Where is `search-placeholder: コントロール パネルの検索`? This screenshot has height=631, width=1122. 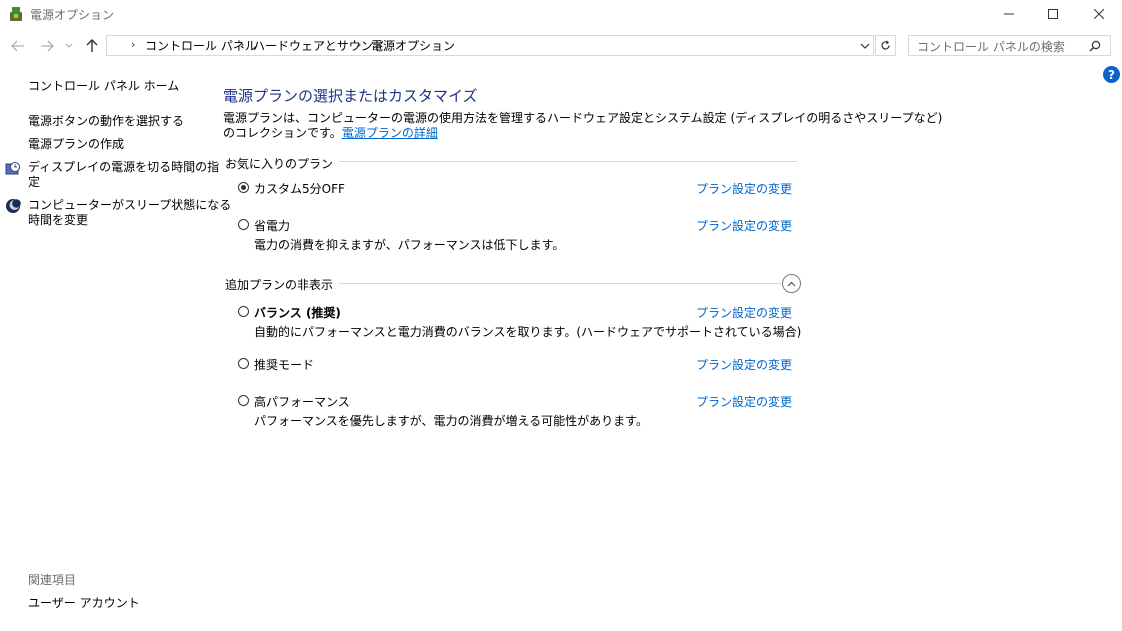
search-placeholder: コントロール パネルの検索 is located at coordinates (991, 47).